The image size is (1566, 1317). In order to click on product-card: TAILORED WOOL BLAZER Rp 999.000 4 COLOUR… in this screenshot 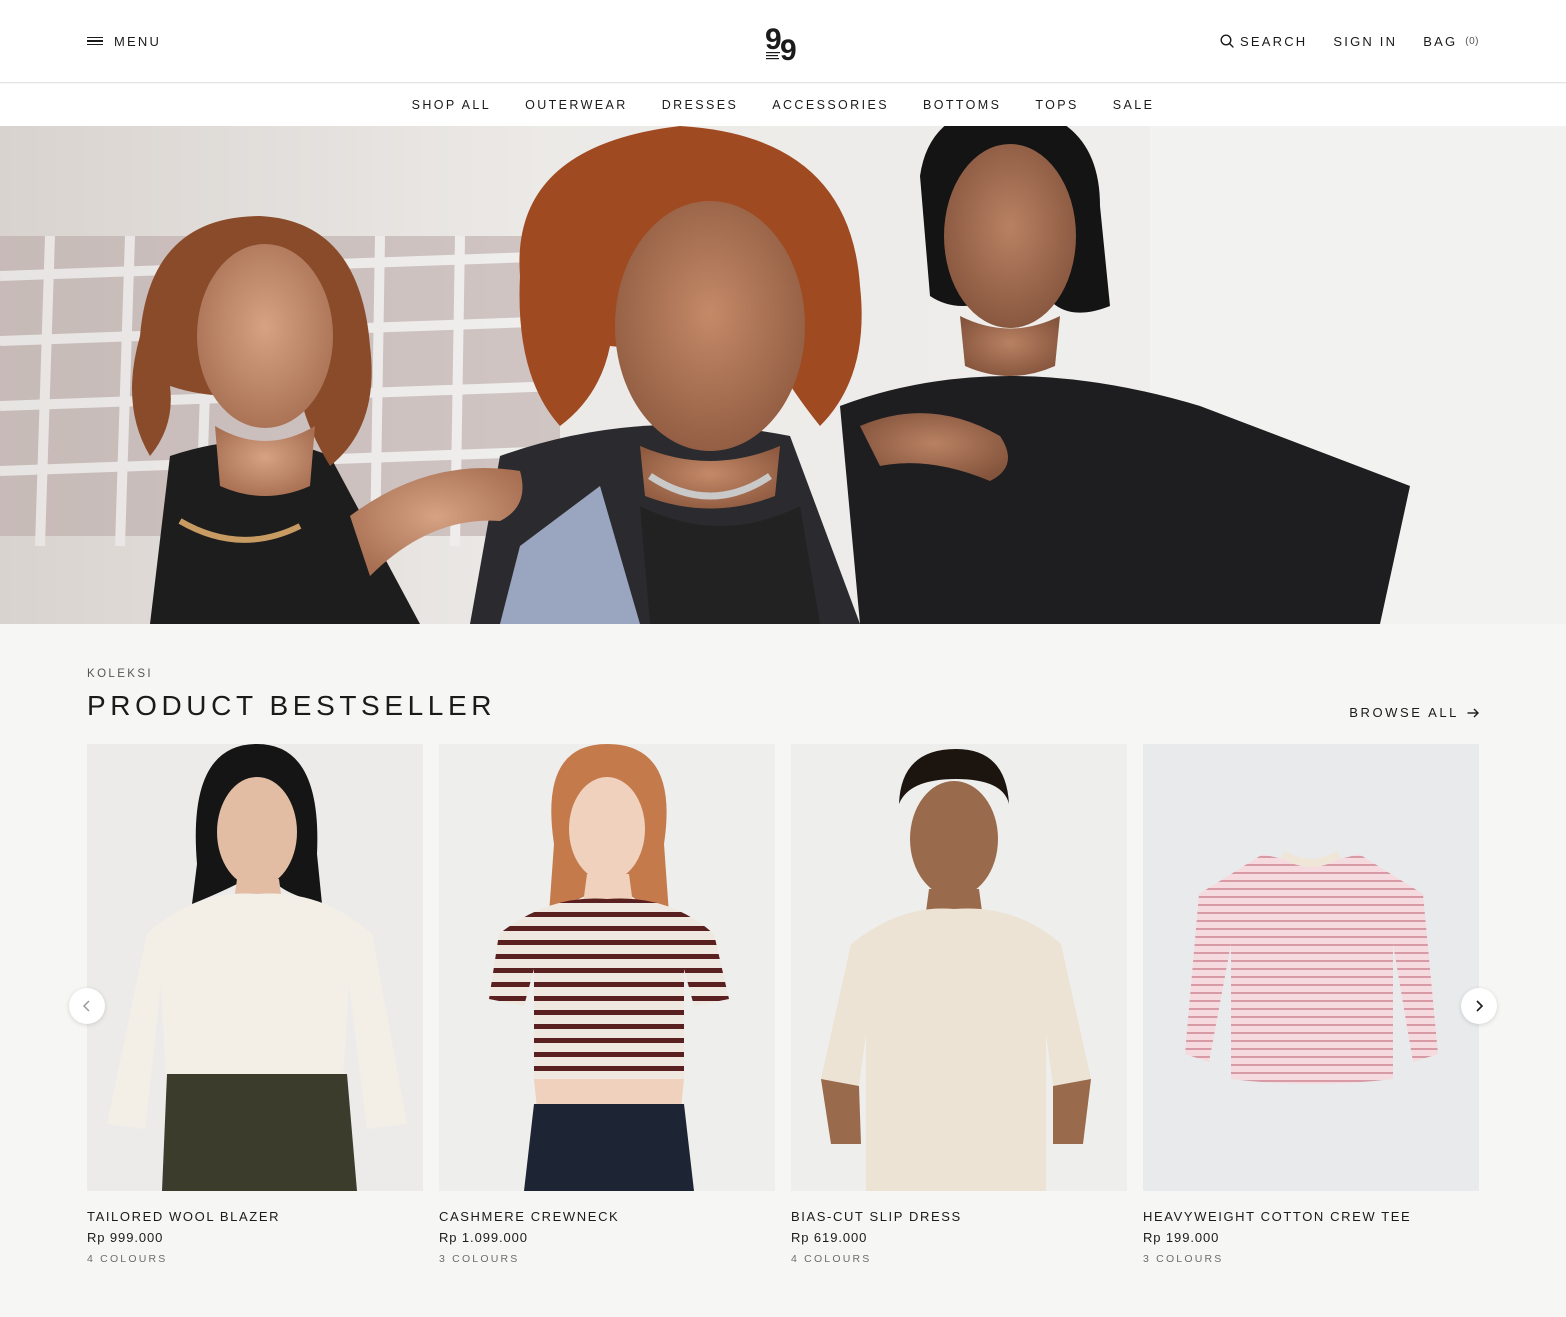, I will do `click(255, 1004)`.